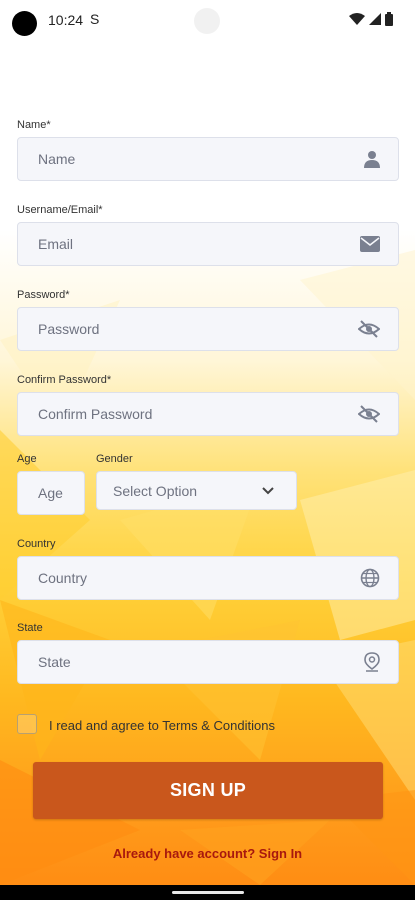  What do you see at coordinates (60, 210) in the screenshot?
I see `email-label: Username/Email*` at bounding box center [60, 210].